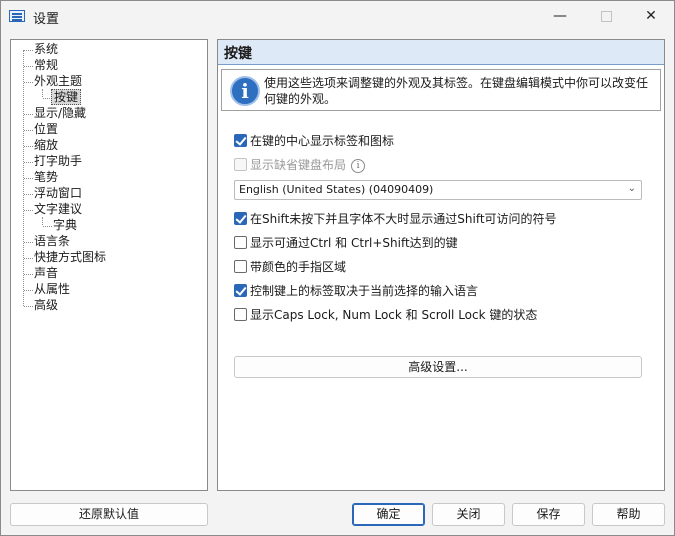 This screenshot has height=536, width=675. I want to click on tree-item-typing-assistant: 打字助手, so click(58, 161).